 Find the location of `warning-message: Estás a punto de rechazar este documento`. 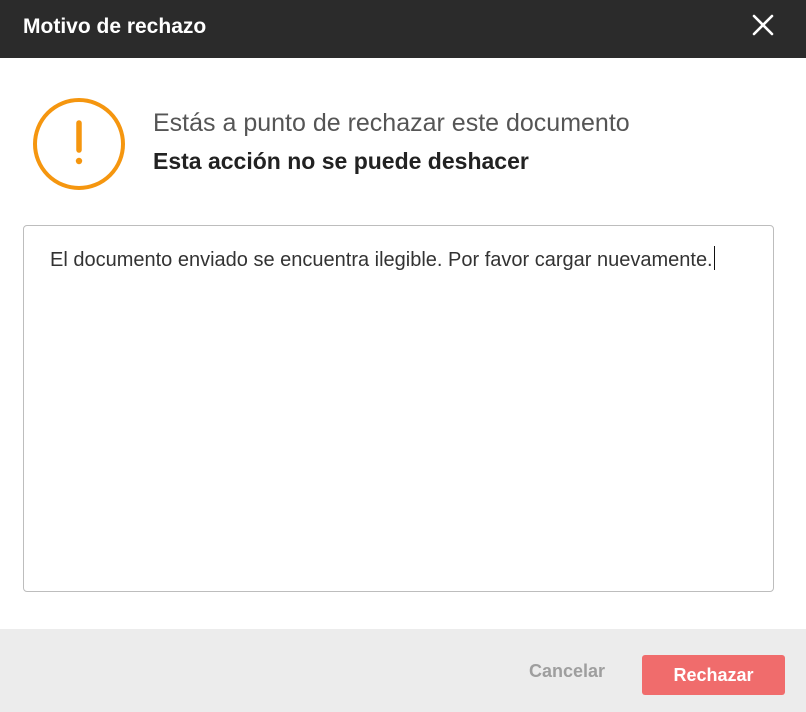

warning-message: Estás a punto de rechazar este documento is located at coordinates (391, 123).